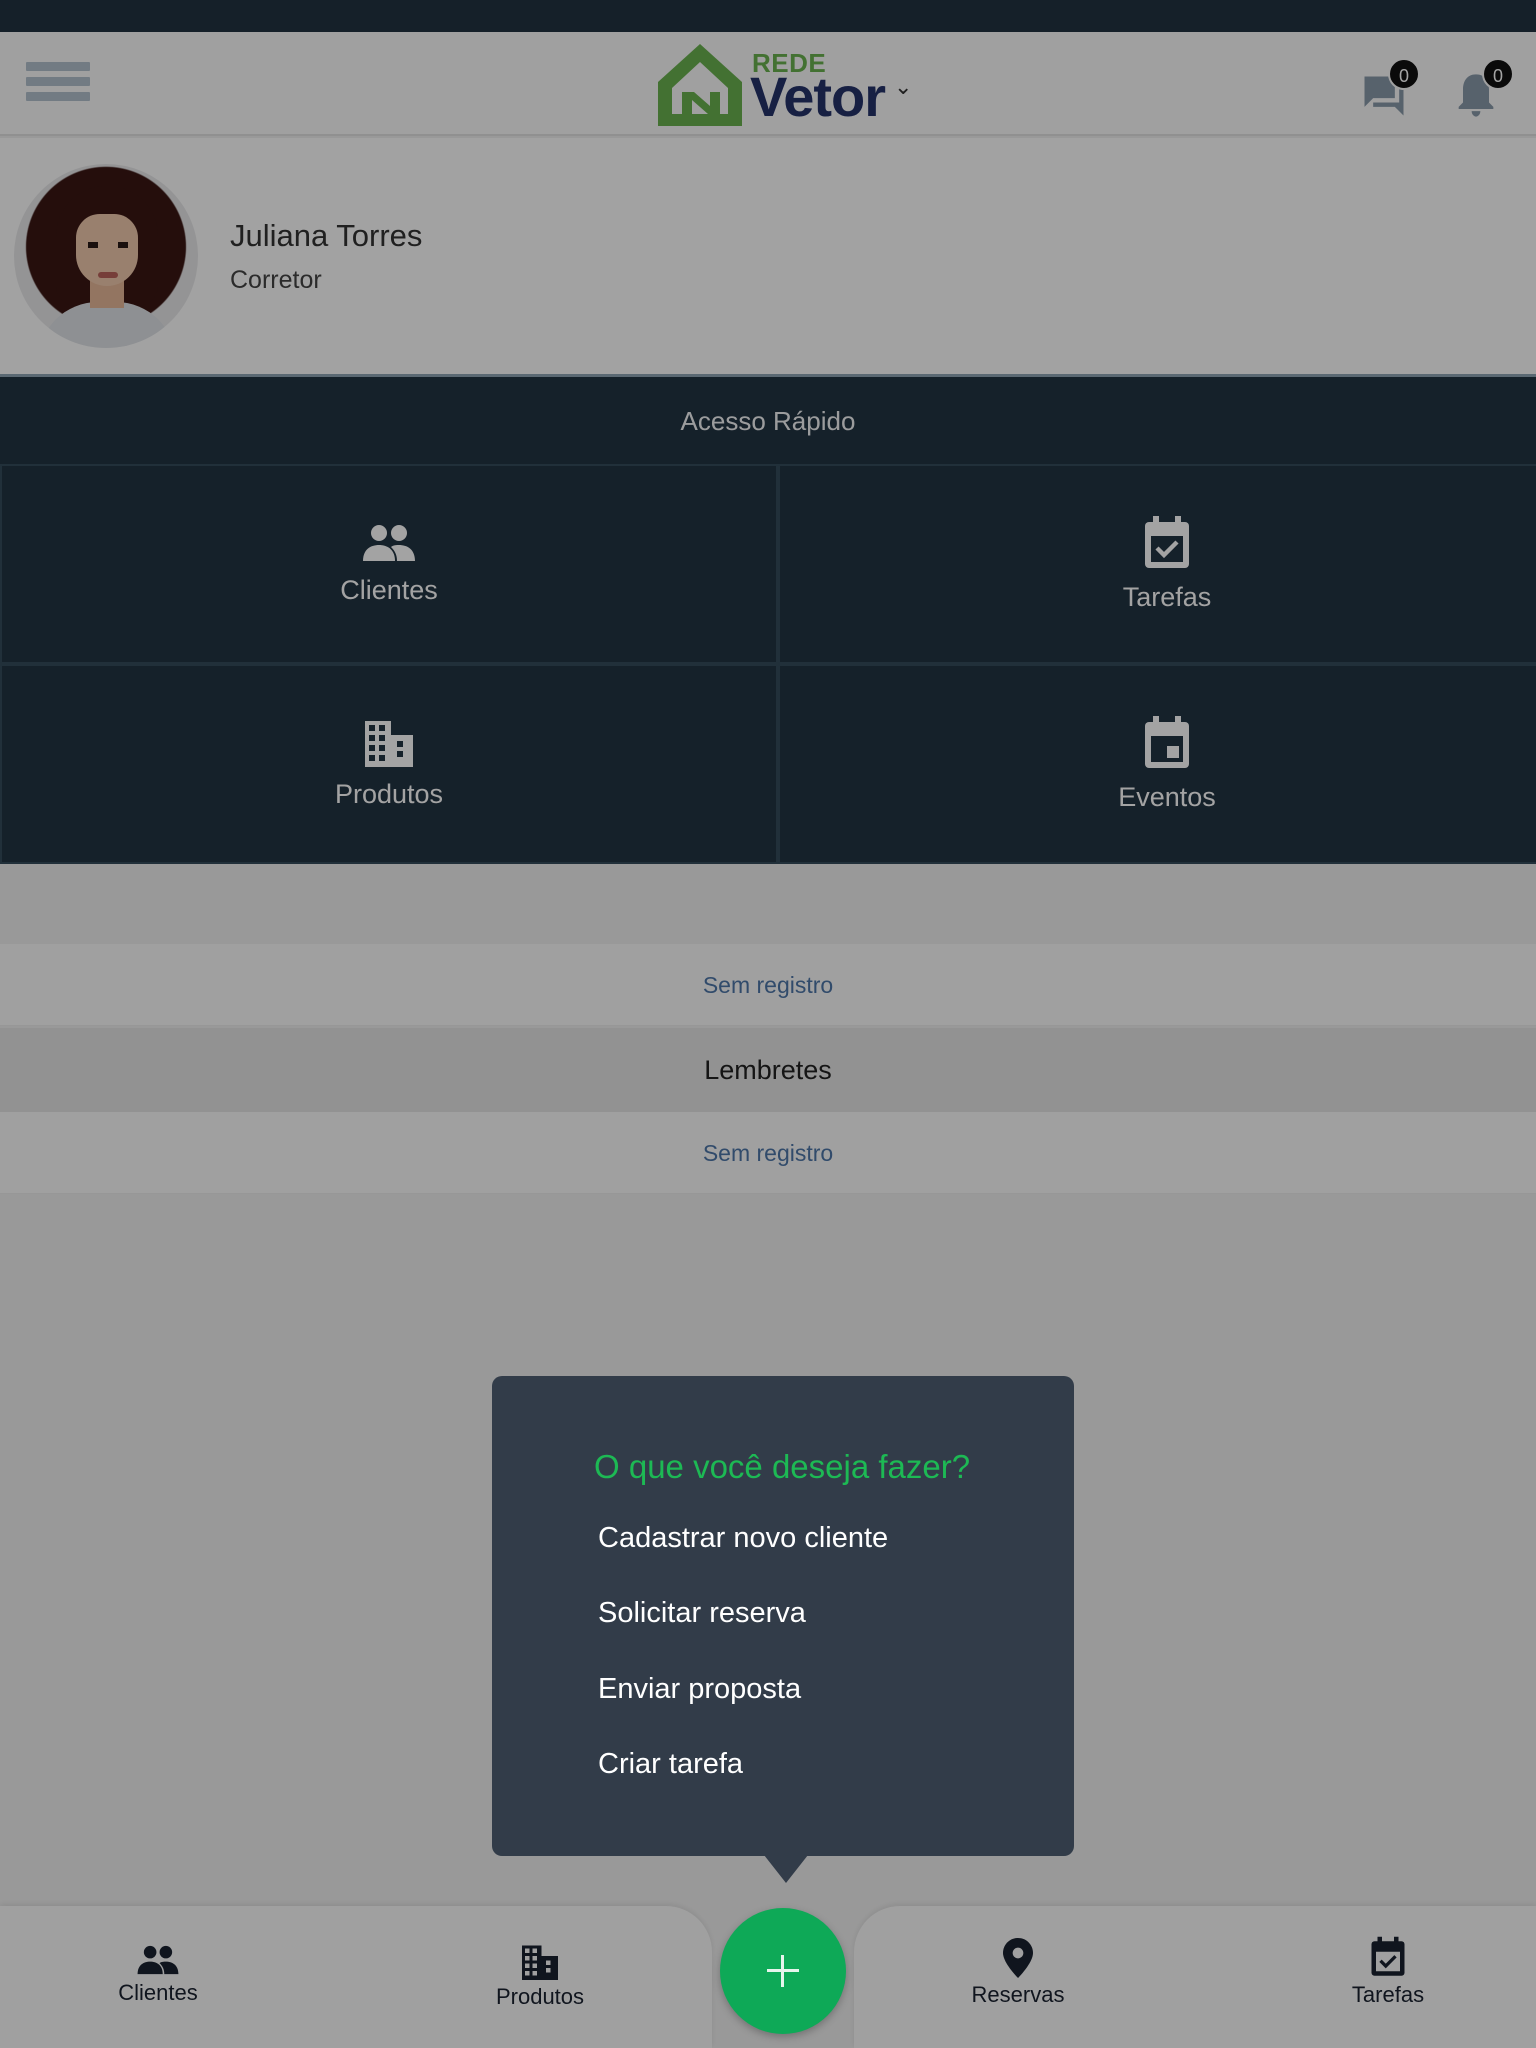  Describe the element at coordinates (670, 1764) in the screenshot. I see `menu-item-create-task: Criar tarefa` at that location.